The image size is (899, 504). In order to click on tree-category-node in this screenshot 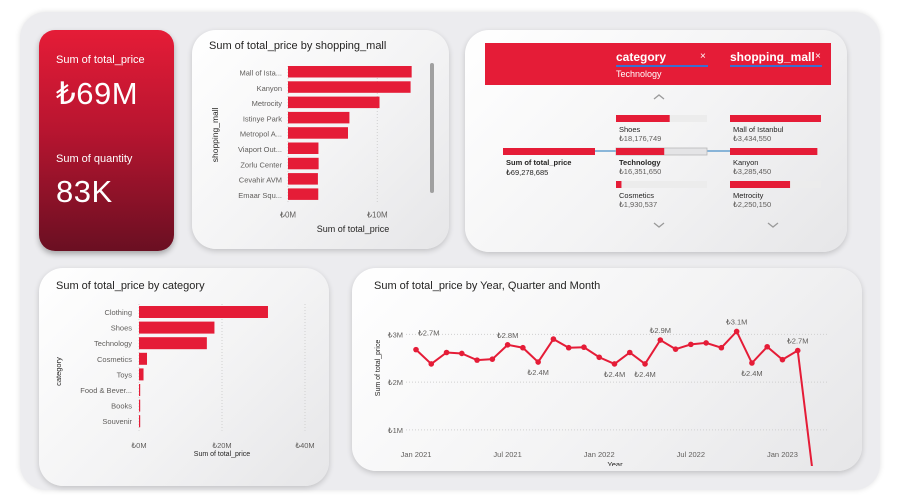, I will do `click(661, 184)`.